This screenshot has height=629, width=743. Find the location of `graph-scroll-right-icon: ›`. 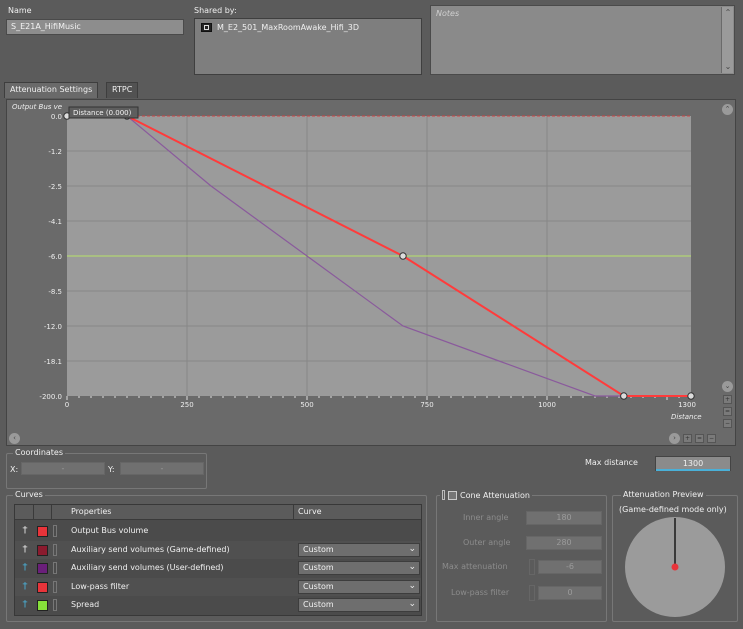

graph-scroll-right-icon: › is located at coordinates (674, 438).